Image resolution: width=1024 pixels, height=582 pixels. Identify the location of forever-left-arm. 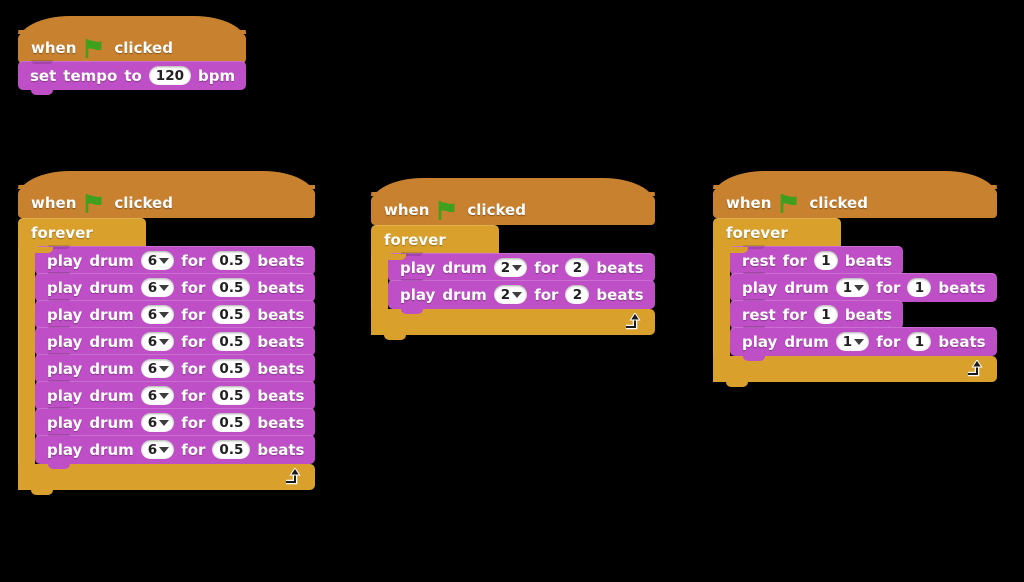
(26, 356).